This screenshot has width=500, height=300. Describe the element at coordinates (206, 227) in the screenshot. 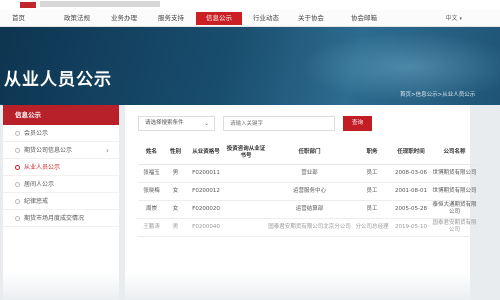

I see `cell-qualification-no: F0200040` at that location.